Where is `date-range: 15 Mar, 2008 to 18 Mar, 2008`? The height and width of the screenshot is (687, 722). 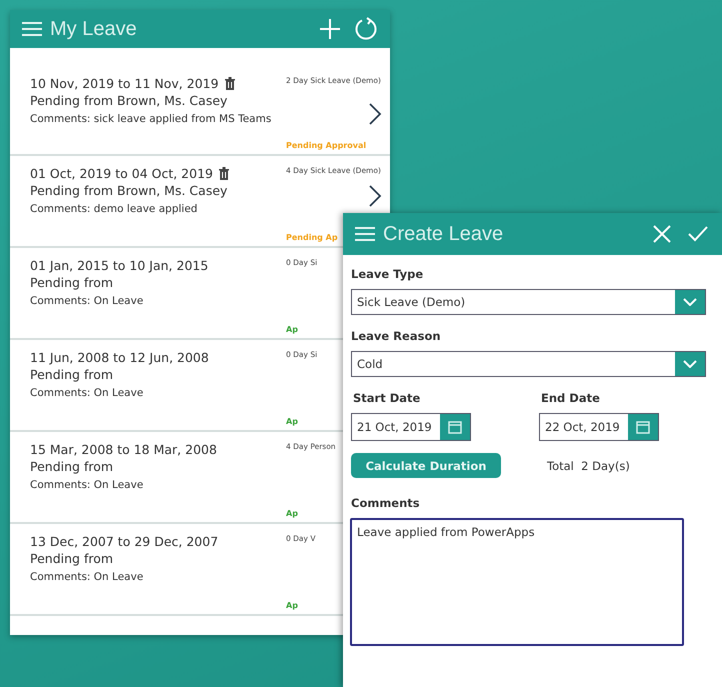 date-range: 15 Mar, 2008 to 18 Mar, 2008 is located at coordinates (123, 449).